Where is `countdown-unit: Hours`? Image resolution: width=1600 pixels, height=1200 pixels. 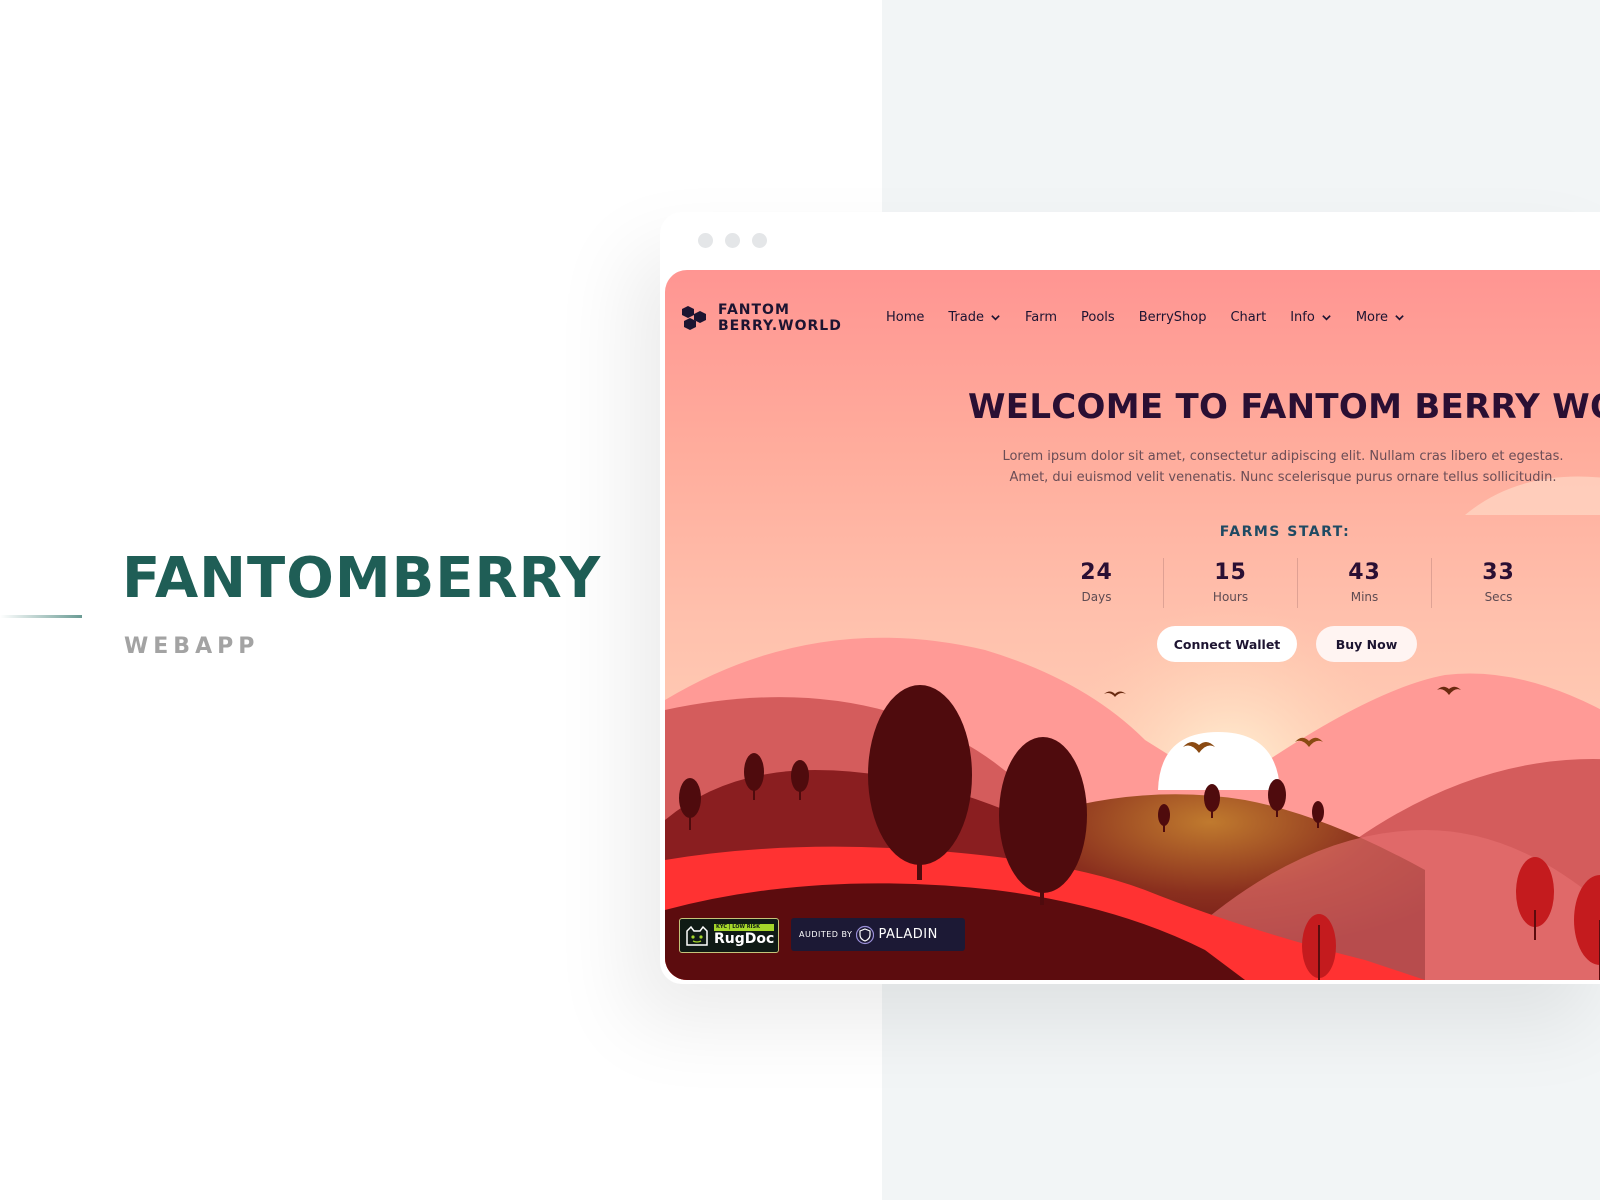
countdown-unit: Hours is located at coordinates (1230, 597).